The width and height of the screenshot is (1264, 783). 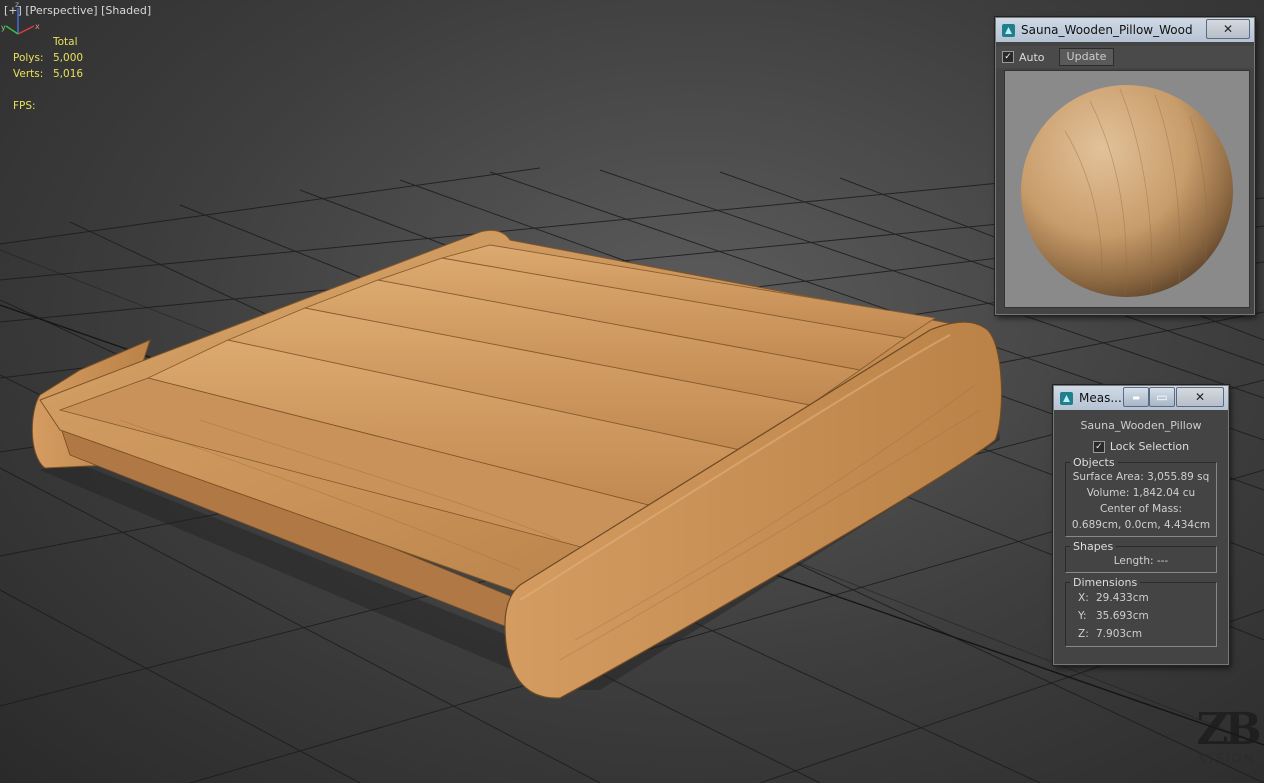 I want to click on surface-area-value: Surface Area: 3,055.89 sq, so click(x=1141, y=477).